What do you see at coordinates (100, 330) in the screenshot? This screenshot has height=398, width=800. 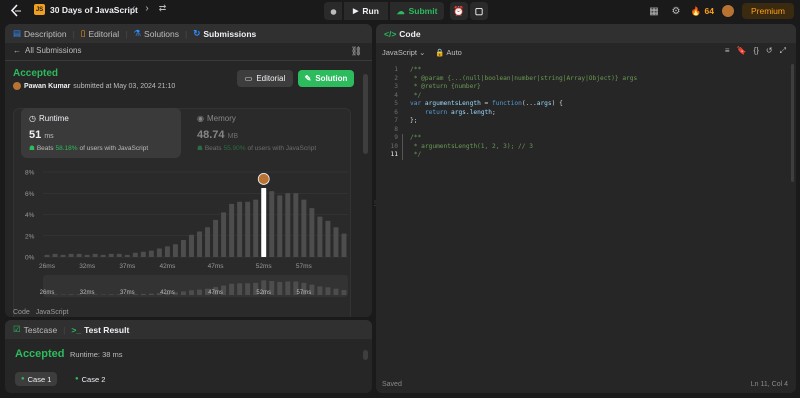 I see `tab-test-result: >_ Test Result` at bounding box center [100, 330].